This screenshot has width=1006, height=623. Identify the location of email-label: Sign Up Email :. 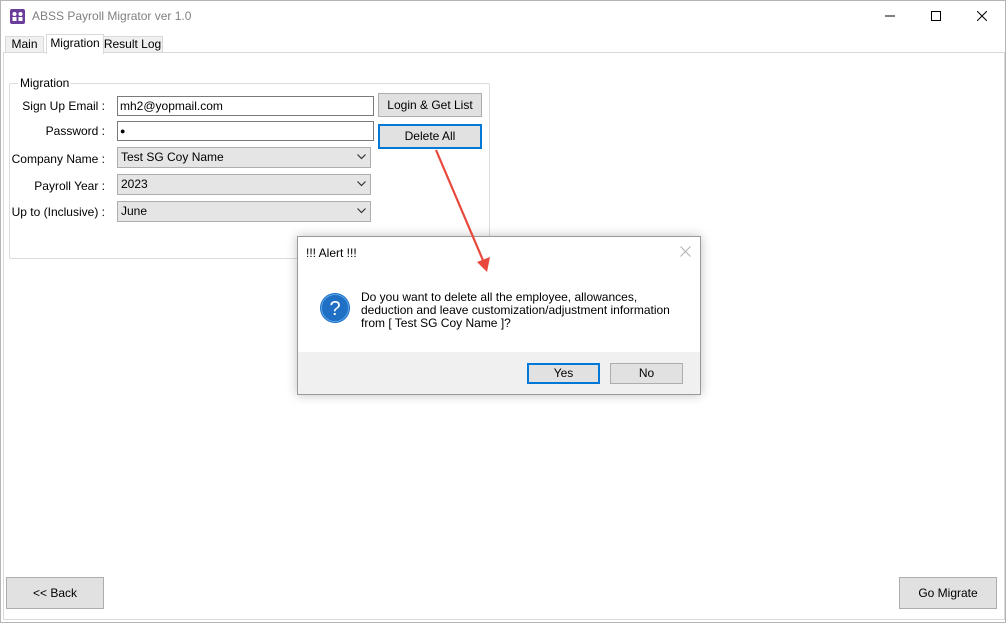
(63, 106).